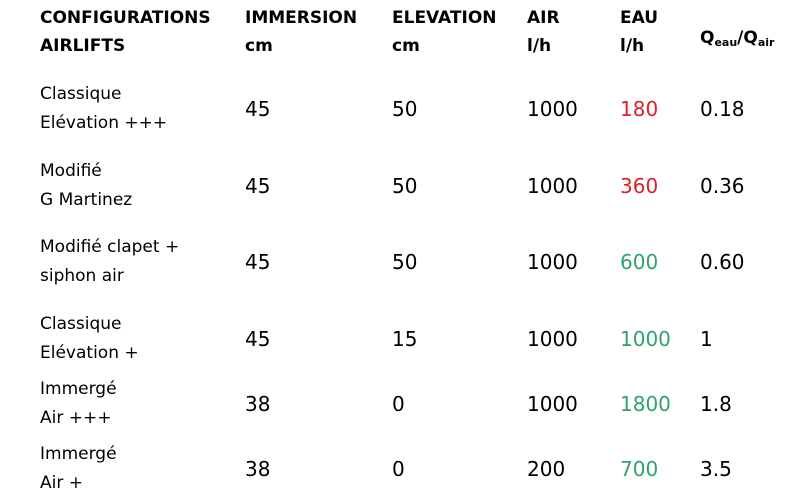 This screenshot has height=504, width=809. What do you see at coordinates (109, 262) in the screenshot?
I see `config-name: Modifié clapet + siphon air` at bounding box center [109, 262].